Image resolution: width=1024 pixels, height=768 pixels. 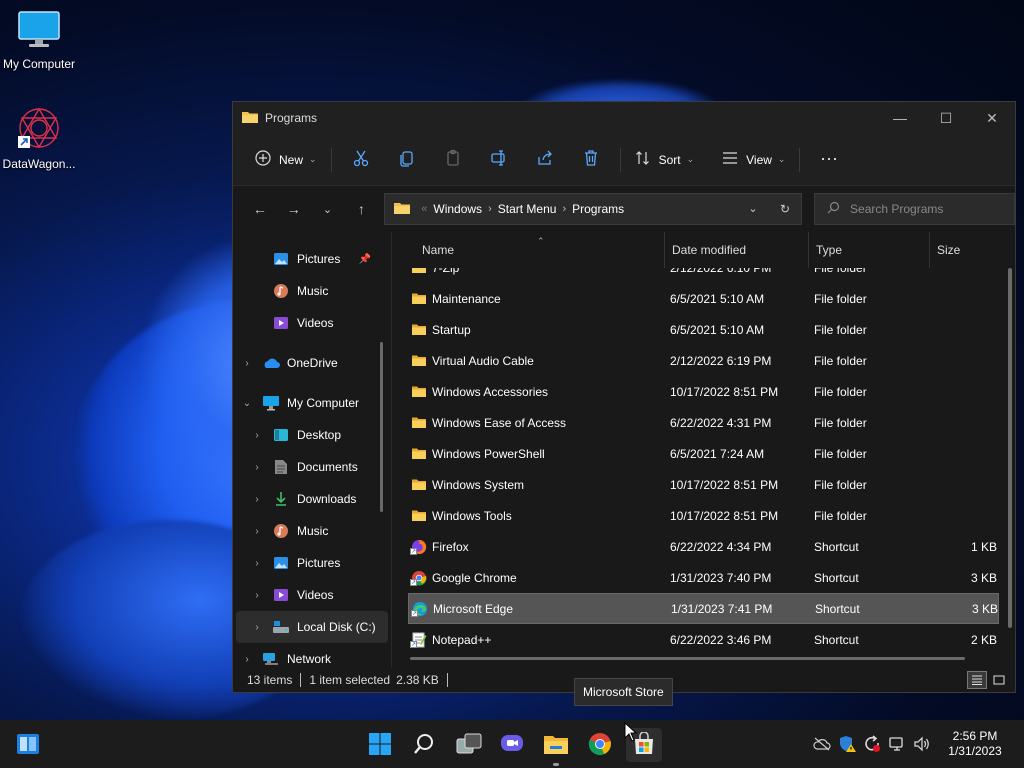 I want to click on back-button: ←, so click(x=260, y=209).